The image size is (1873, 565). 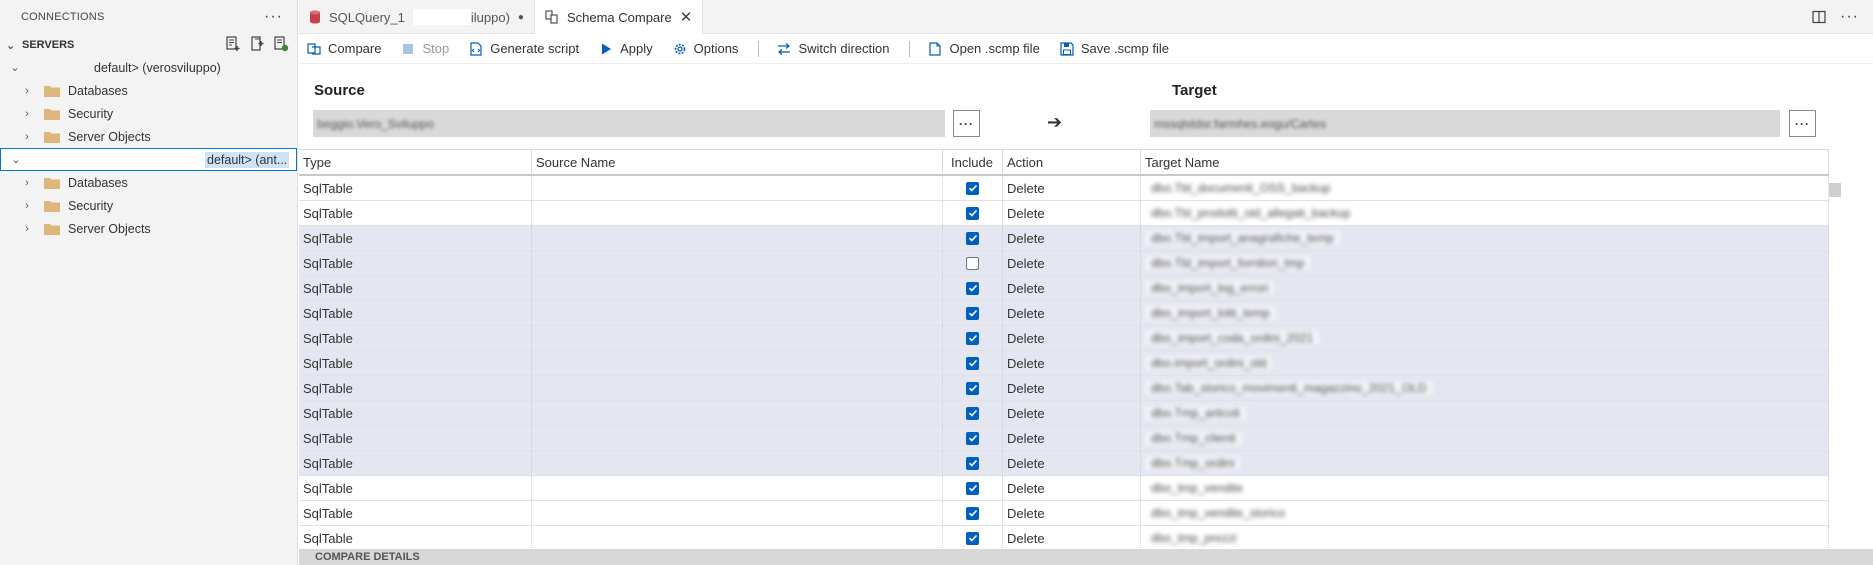 I want to click on apply-button: Apply, so click(x=626, y=48).